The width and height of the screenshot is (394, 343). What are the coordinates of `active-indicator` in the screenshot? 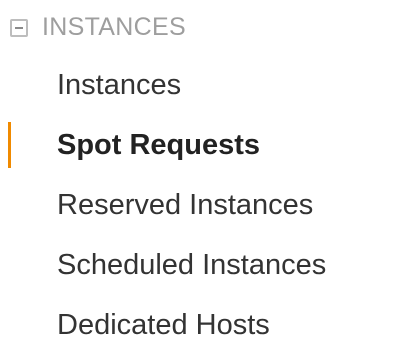 It's located at (9, 145).